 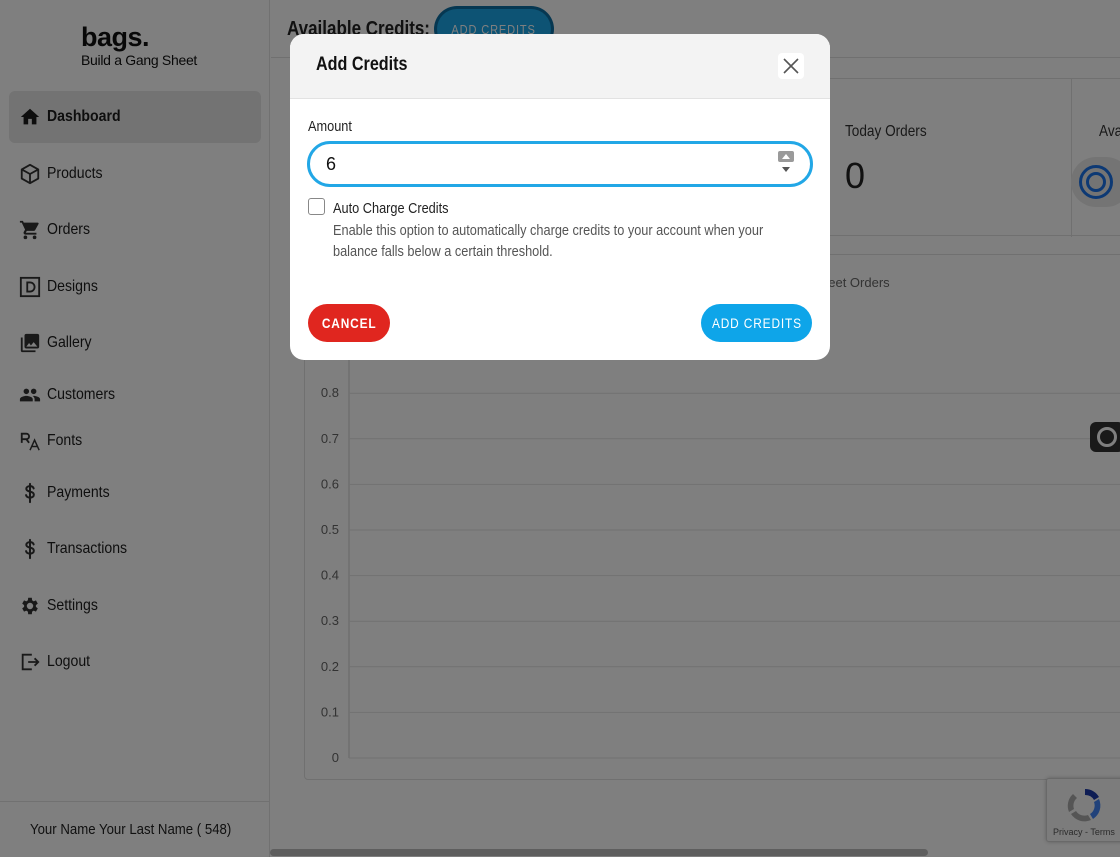 I want to click on cancel-button: CANCEL, so click(x=349, y=323).